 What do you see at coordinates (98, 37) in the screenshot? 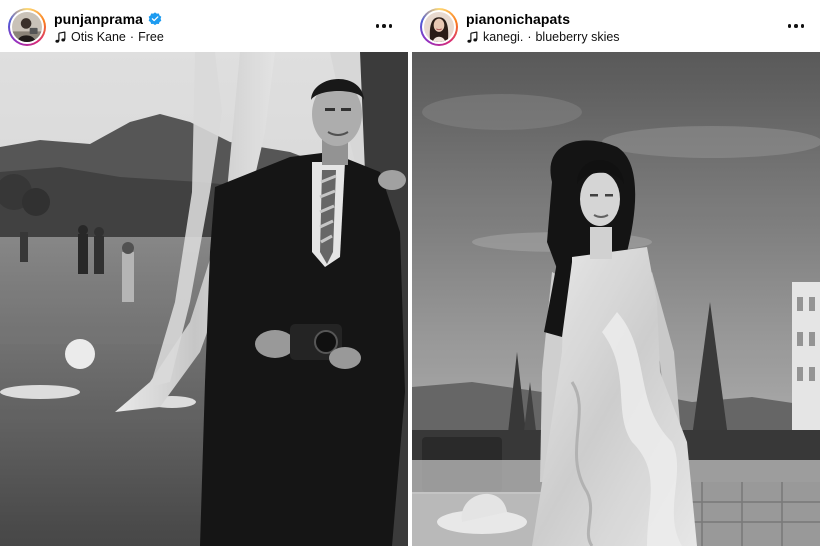
I see `music-artist: Otis Kane` at bounding box center [98, 37].